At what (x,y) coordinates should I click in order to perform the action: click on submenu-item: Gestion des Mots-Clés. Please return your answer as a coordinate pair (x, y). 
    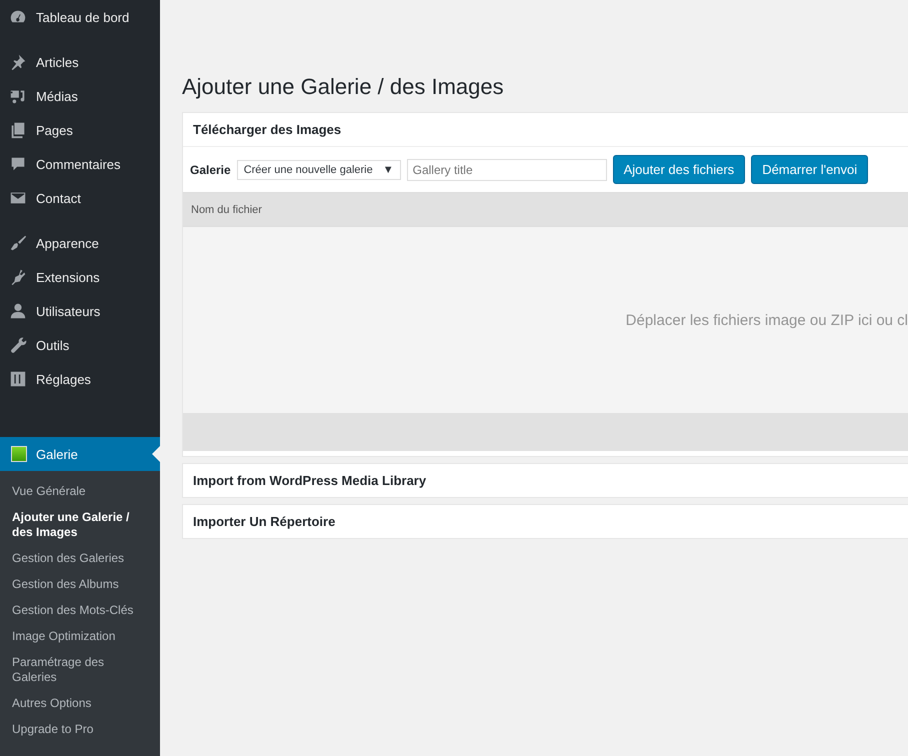
    Looking at the image, I should click on (80, 611).